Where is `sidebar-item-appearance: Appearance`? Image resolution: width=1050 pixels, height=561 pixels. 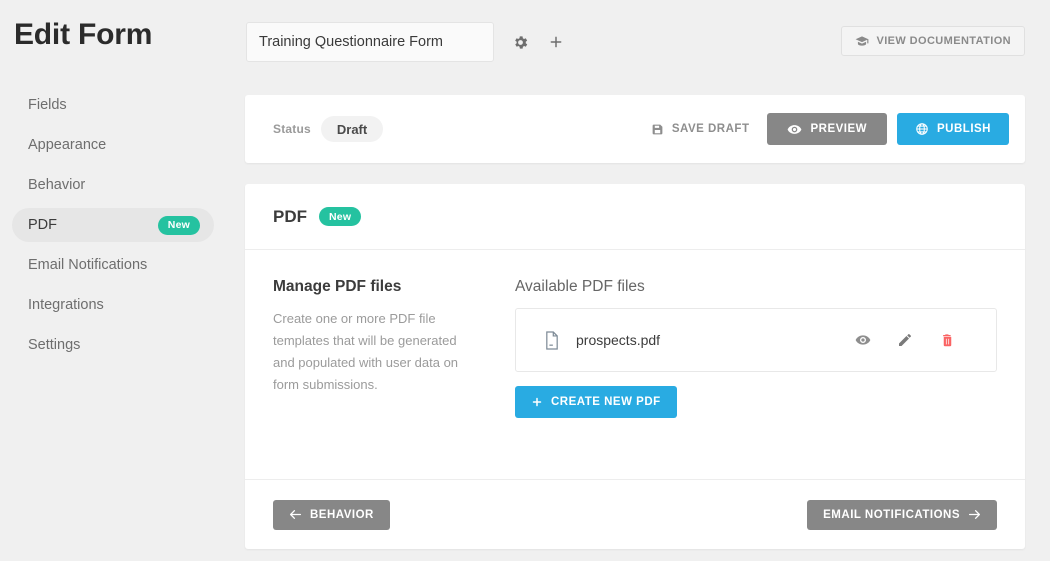
sidebar-item-appearance: Appearance is located at coordinates (113, 145).